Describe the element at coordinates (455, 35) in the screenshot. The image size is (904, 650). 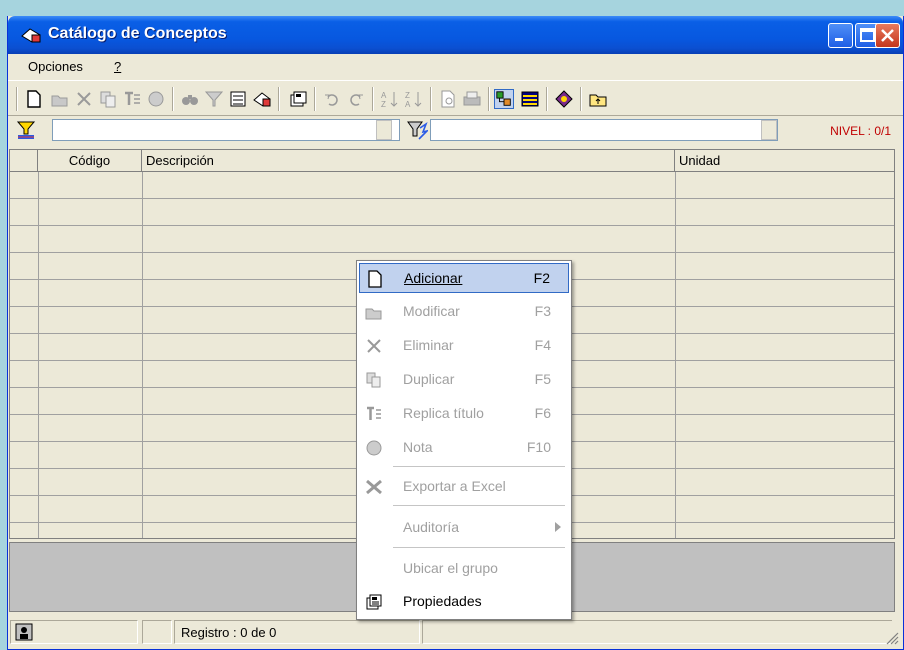
I see `title-bar: Catálogo de Conceptos` at that location.